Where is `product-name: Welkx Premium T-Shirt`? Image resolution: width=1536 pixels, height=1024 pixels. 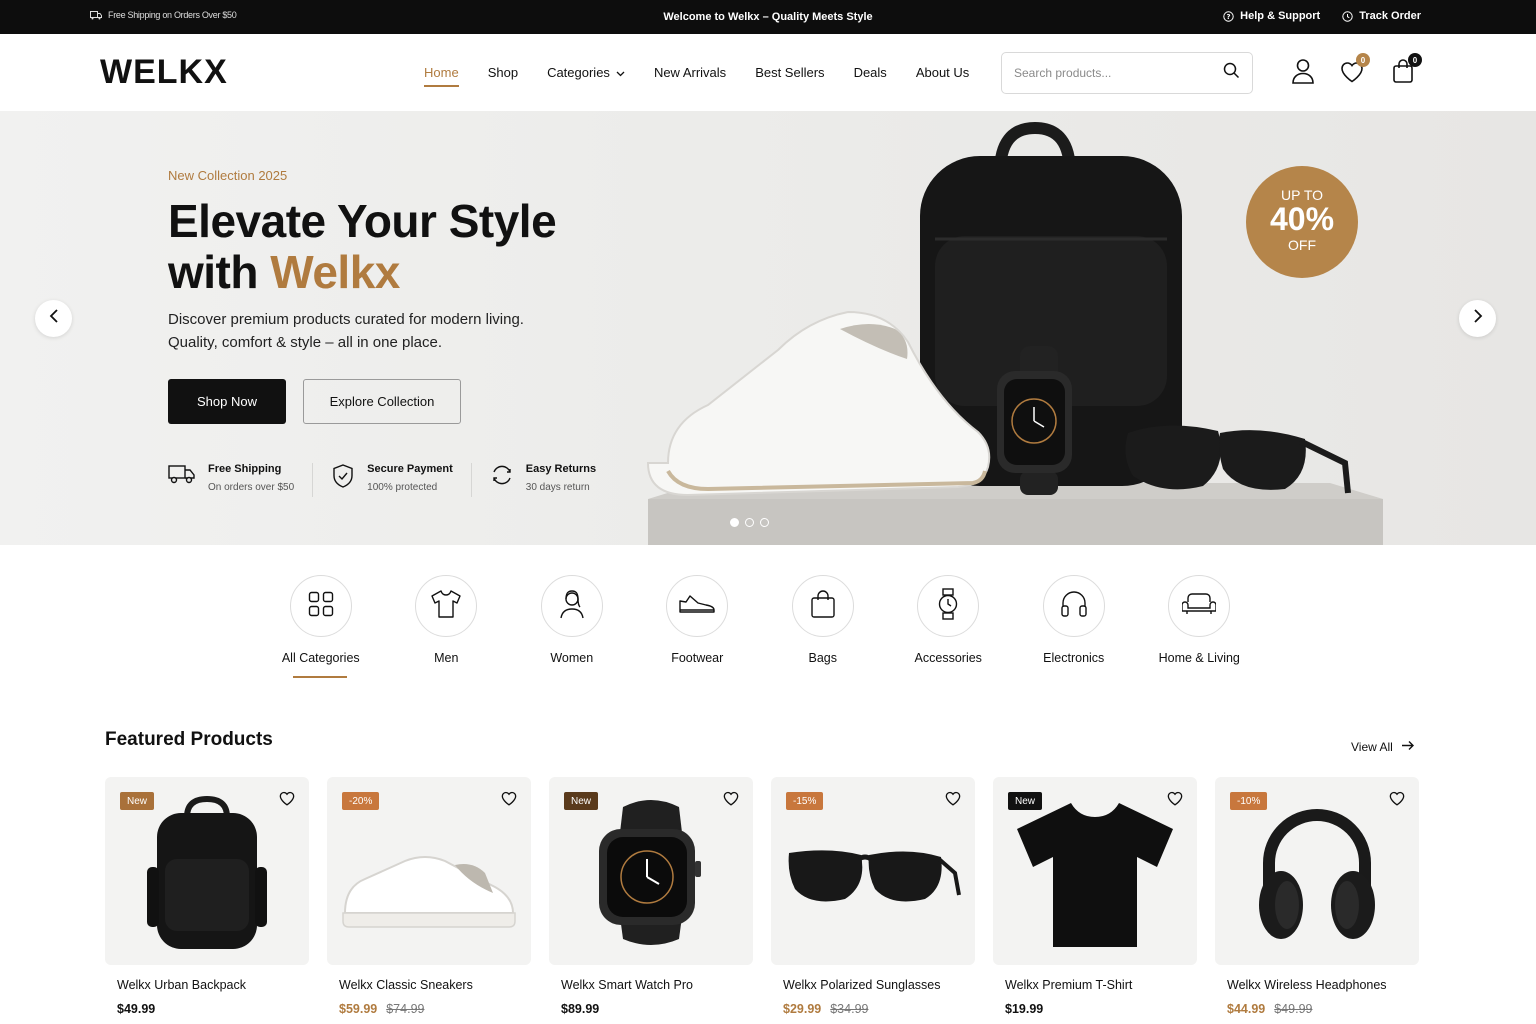 product-name: Welkx Premium T-Shirt is located at coordinates (1101, 985).